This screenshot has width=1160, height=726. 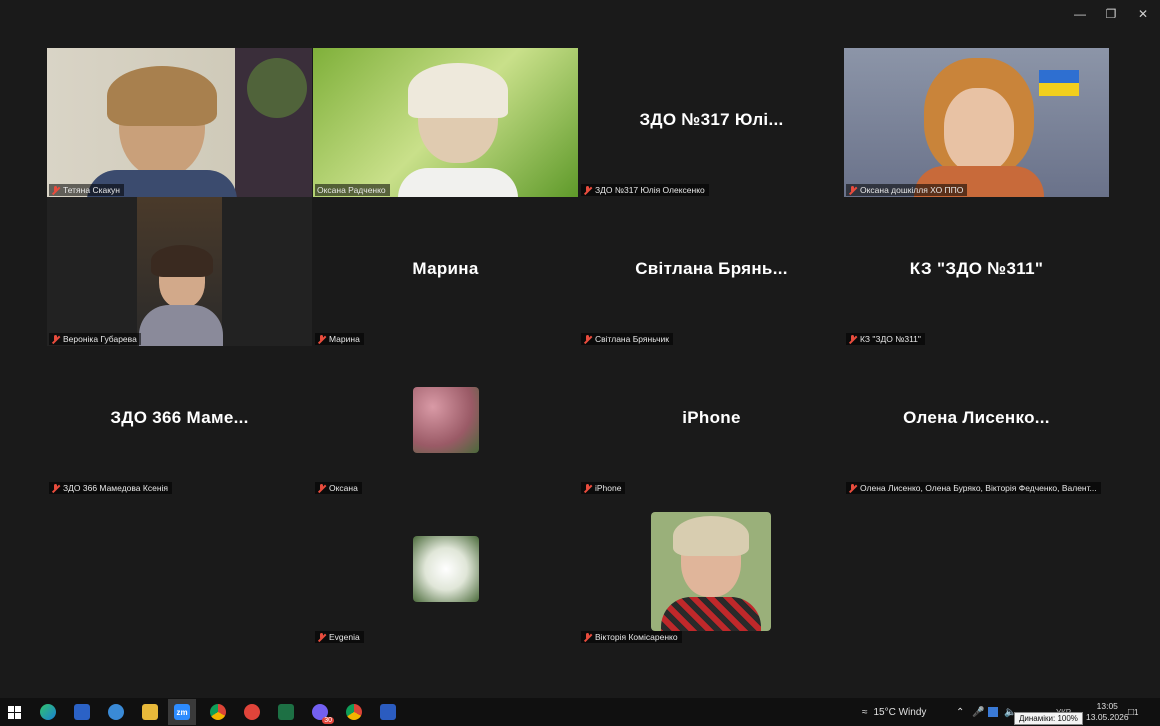 What do you see at coordinates (445, 268) in the screenshot?
I see `participant-display-name: Марина` at bounding box center [445, 268].